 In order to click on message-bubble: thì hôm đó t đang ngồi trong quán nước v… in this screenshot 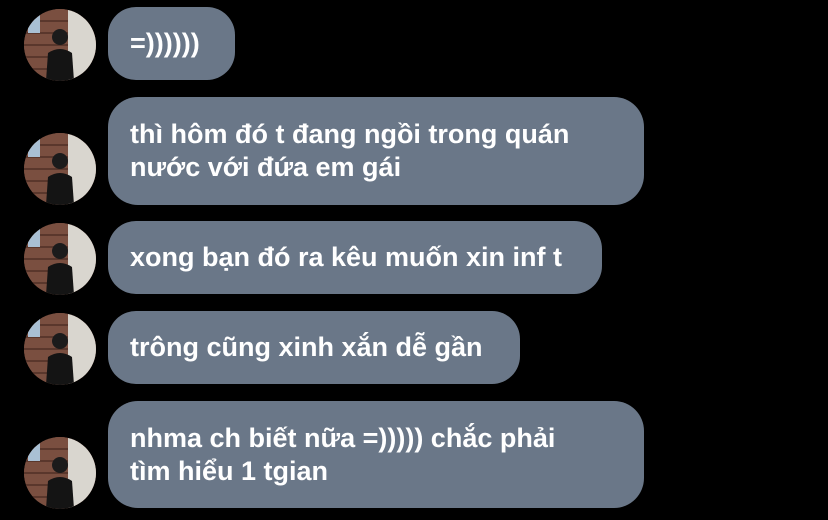, I will do `click(376, 151)`.